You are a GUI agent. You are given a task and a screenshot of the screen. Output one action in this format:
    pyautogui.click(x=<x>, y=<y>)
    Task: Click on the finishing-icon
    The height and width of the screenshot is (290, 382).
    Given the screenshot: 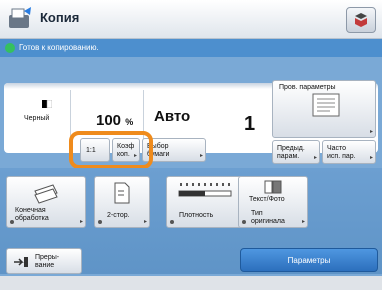 What is the action you would take?
    pyautogui.click(x=46, y=194)
    